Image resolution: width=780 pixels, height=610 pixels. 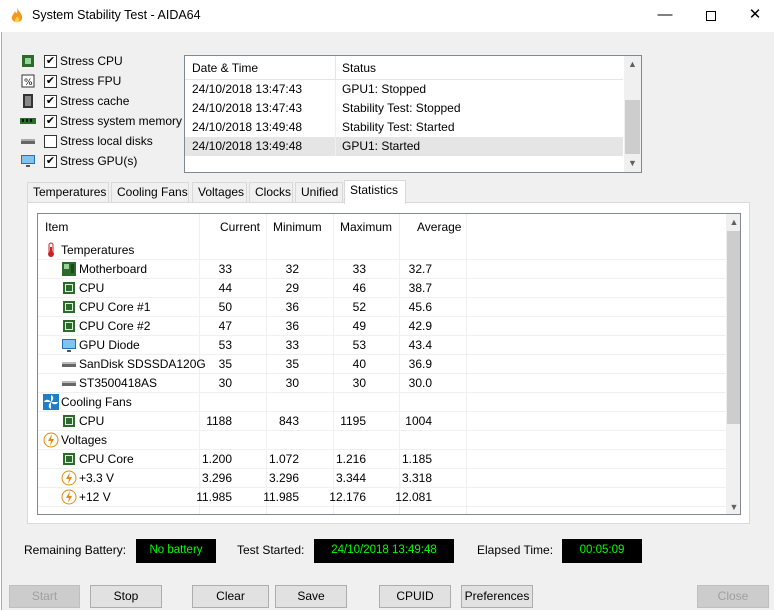 I want to click on motherboard-icon, so click(x=69, y=269).